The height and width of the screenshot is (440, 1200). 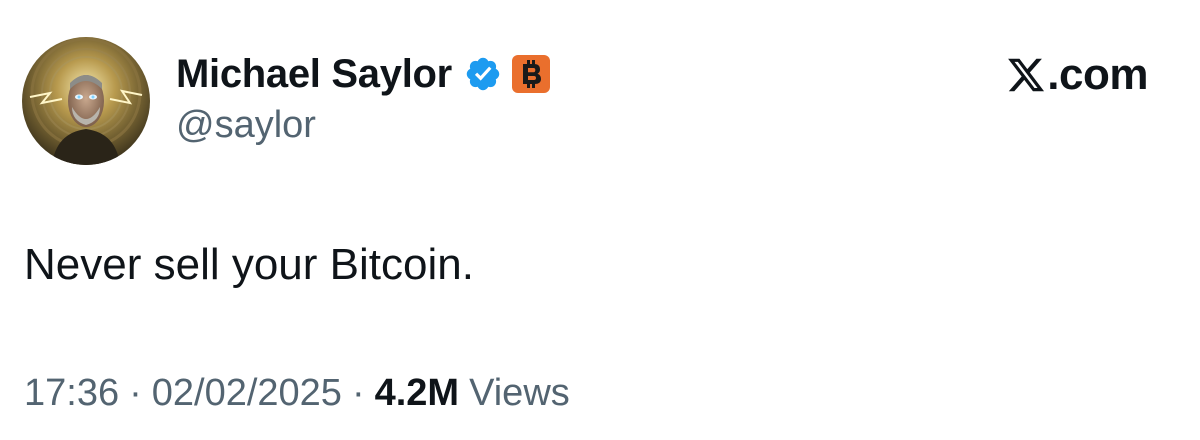 What do you see at coordinates (1026, 75) in the screenshot?
I see `x-logo-icon` at bounding box center [1026, 75].